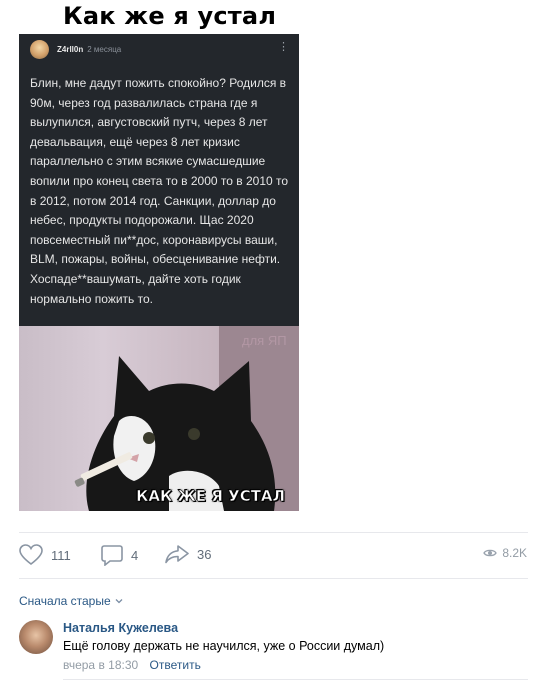  Describe the element at coordinates (204, 554) in the screenshot. I see `share-count: 36` at that location.